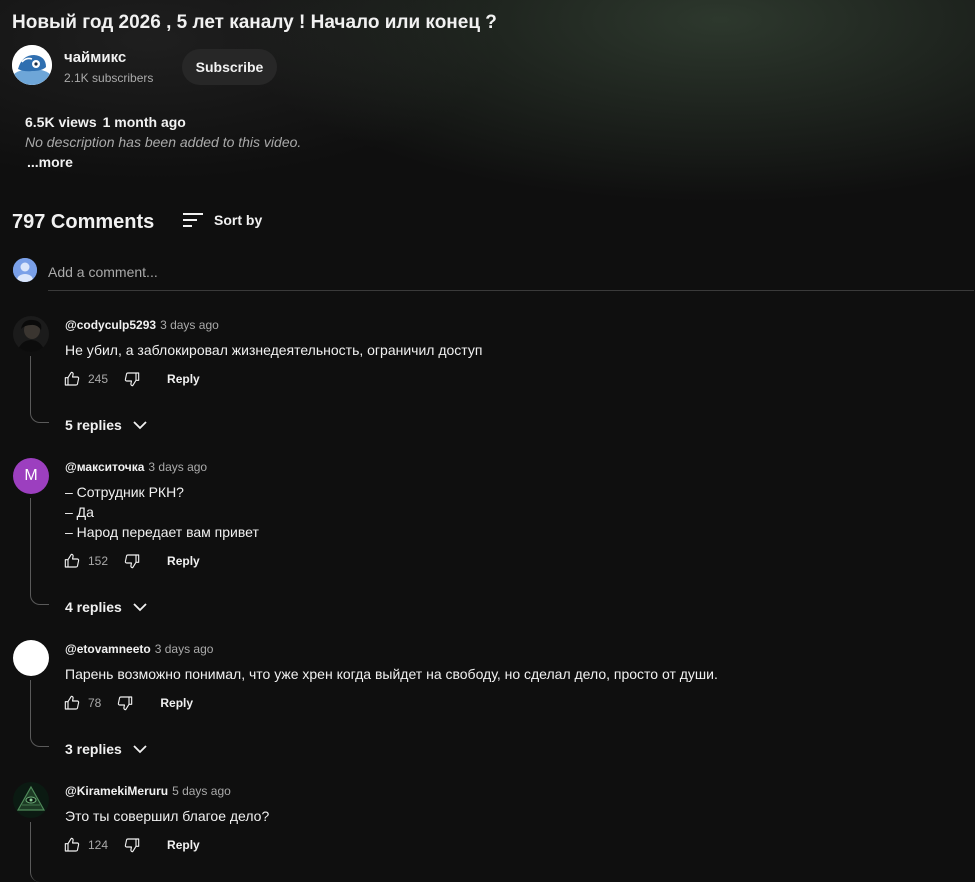 The width and height of the screenshot is (975, 882). What do you see at coordinates (511, 275) in the screenshot?
I see `add-comment-input` at bounding box center [511, 275].